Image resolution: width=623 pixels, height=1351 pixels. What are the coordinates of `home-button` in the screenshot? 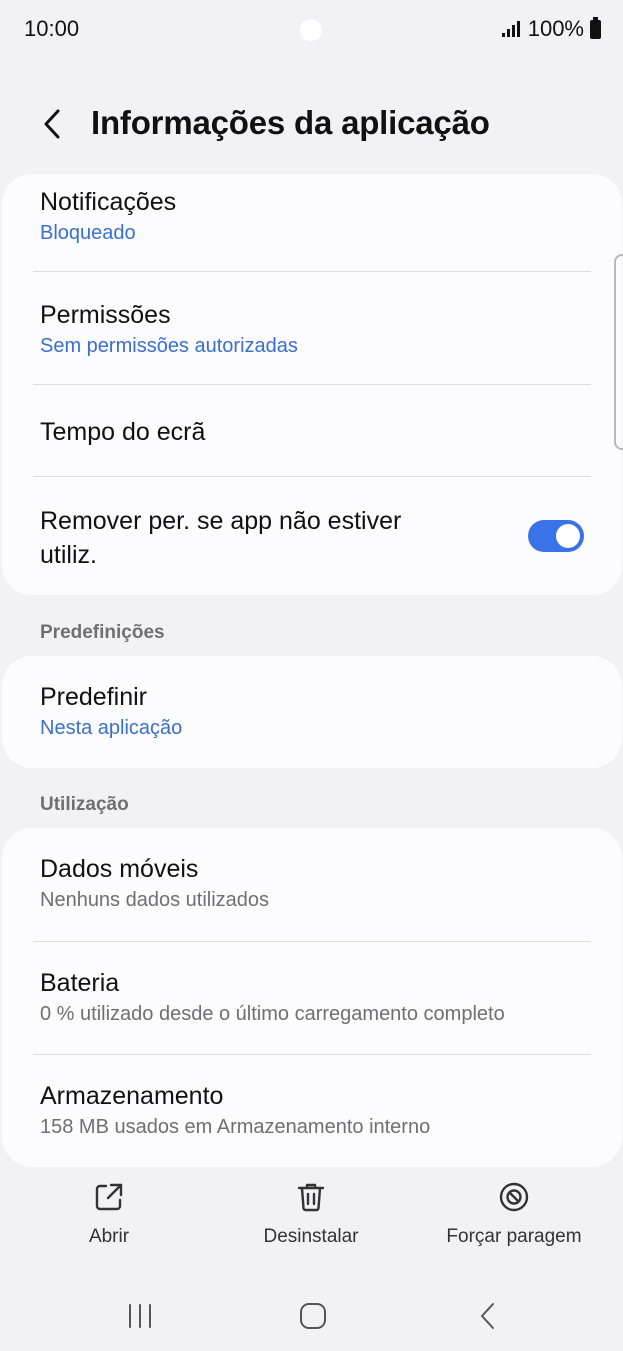 It's located at (313, 1316).